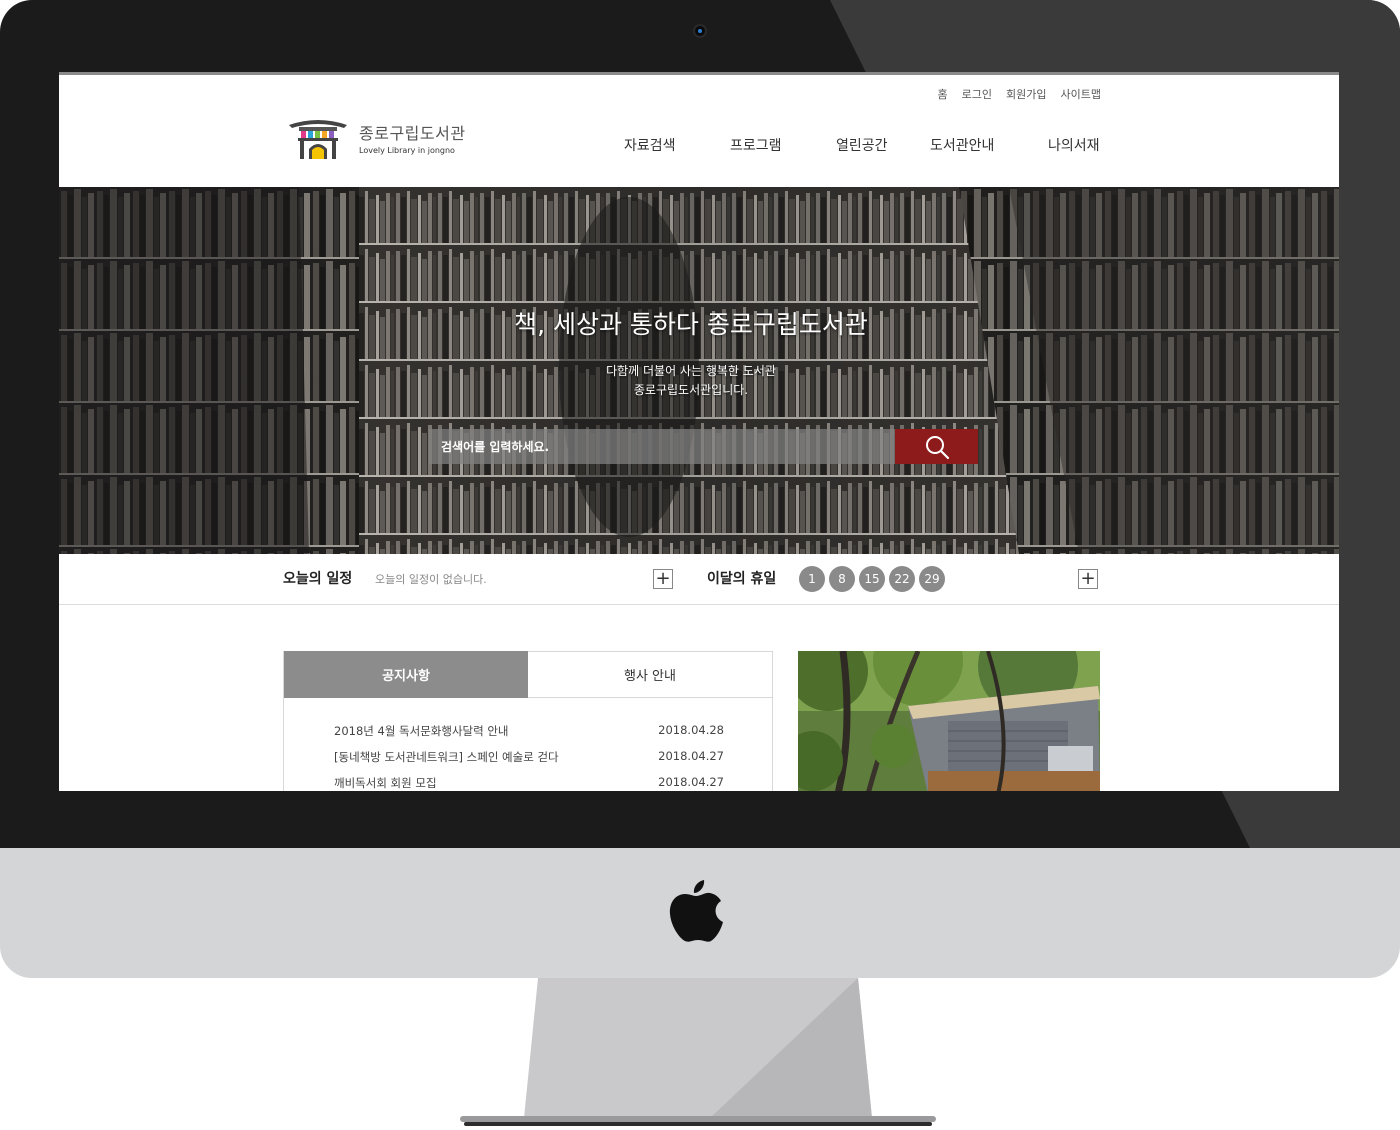  I want to click on hero-desc-line1: 다함께 더불어 사는 행복한 도서관, so click(691, 371).